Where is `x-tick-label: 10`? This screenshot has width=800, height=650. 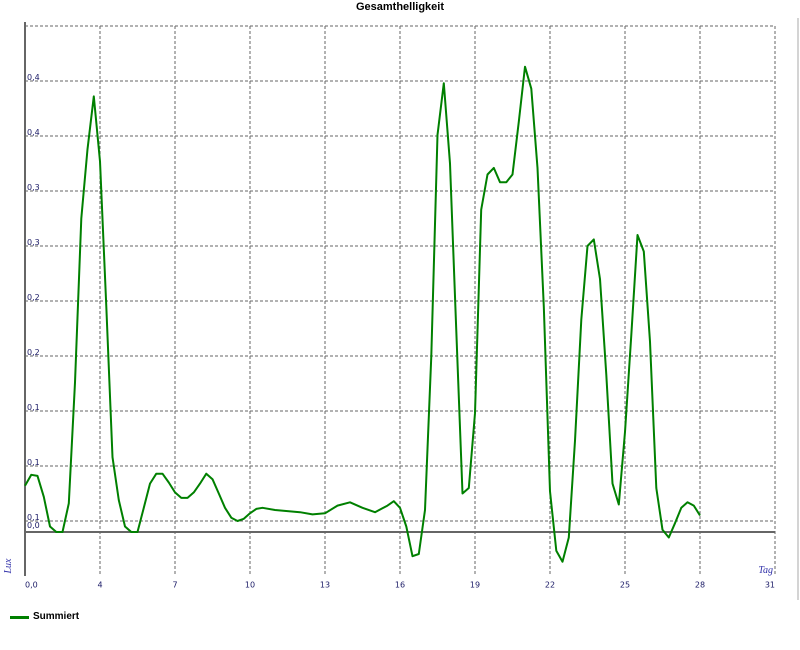
x-tick-label: 10 is located at coordinates (250, 585).